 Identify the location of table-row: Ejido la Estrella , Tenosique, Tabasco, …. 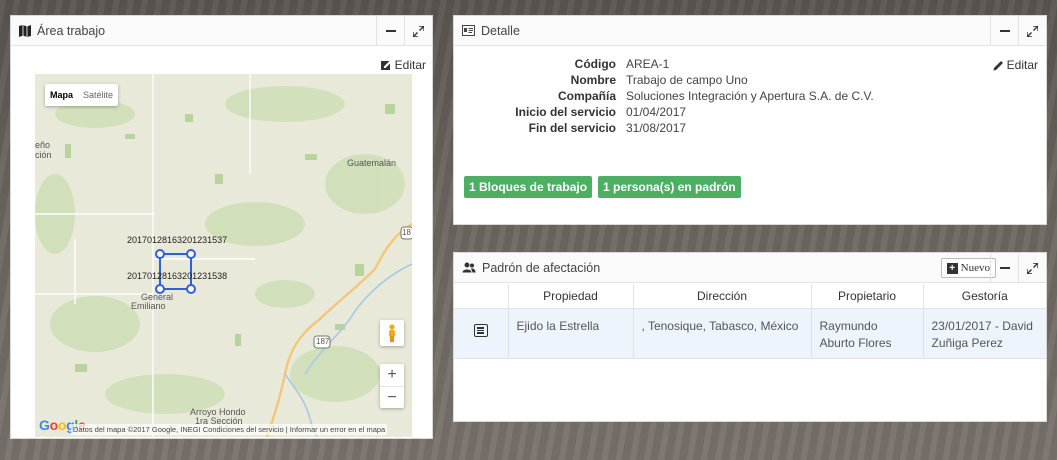
(750, 333).